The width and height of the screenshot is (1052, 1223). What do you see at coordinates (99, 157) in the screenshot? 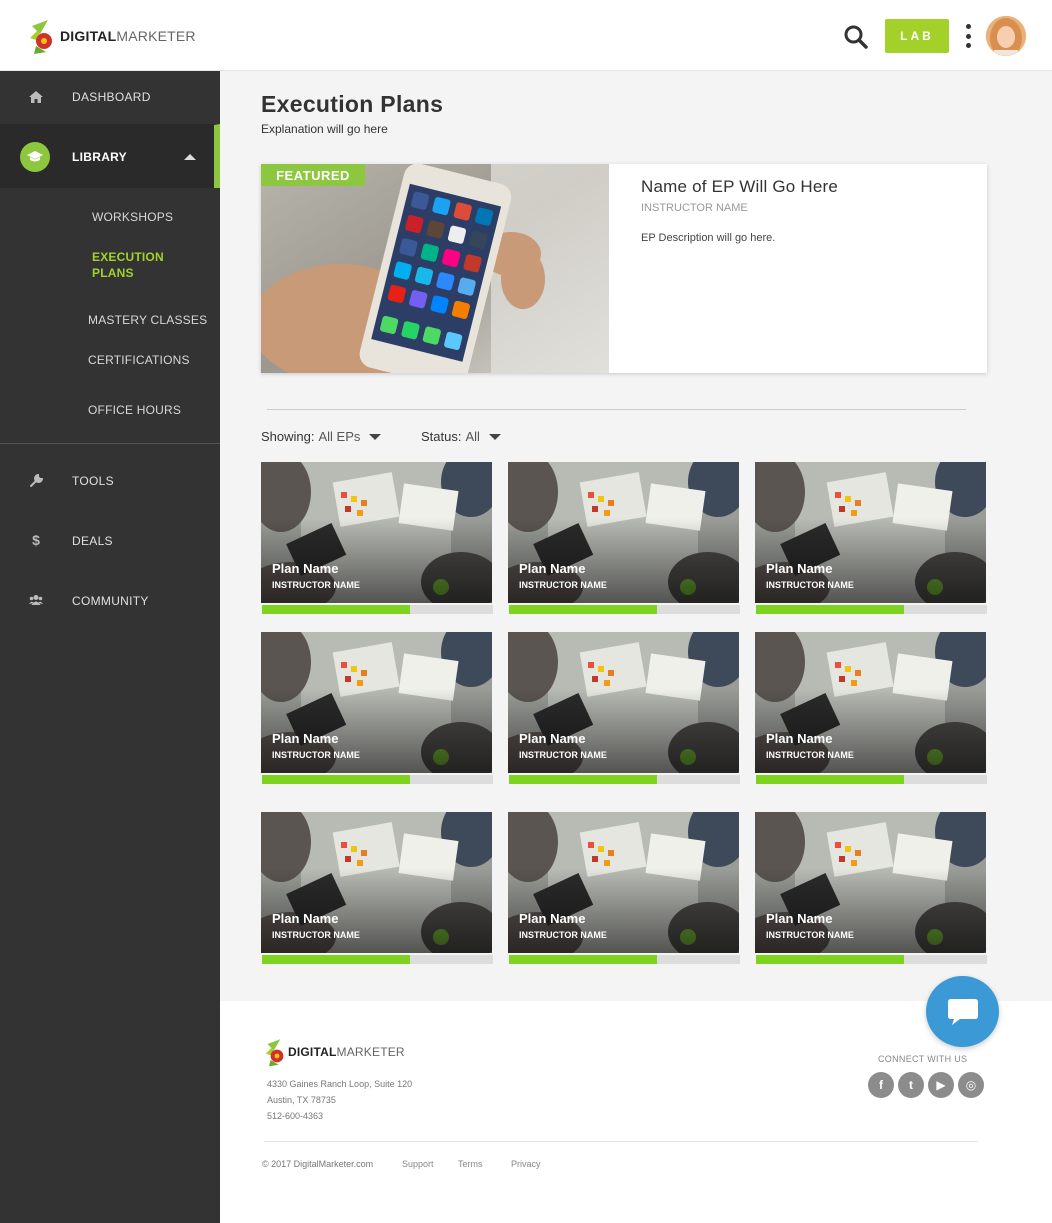
I see `sidebar-label-library: LIBRARY` at bounding box center [99, 157].